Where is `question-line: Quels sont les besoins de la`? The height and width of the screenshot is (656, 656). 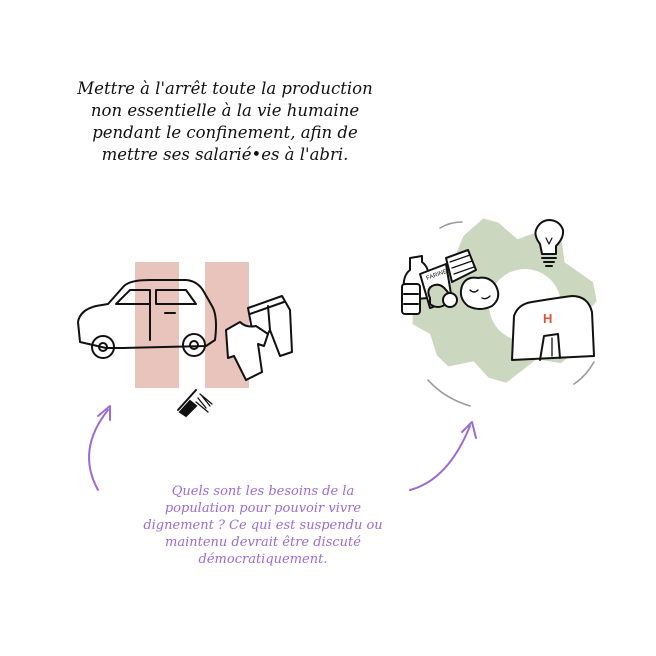
question-line: Quels sont les besoins de la is located at coordinates (263, 491).